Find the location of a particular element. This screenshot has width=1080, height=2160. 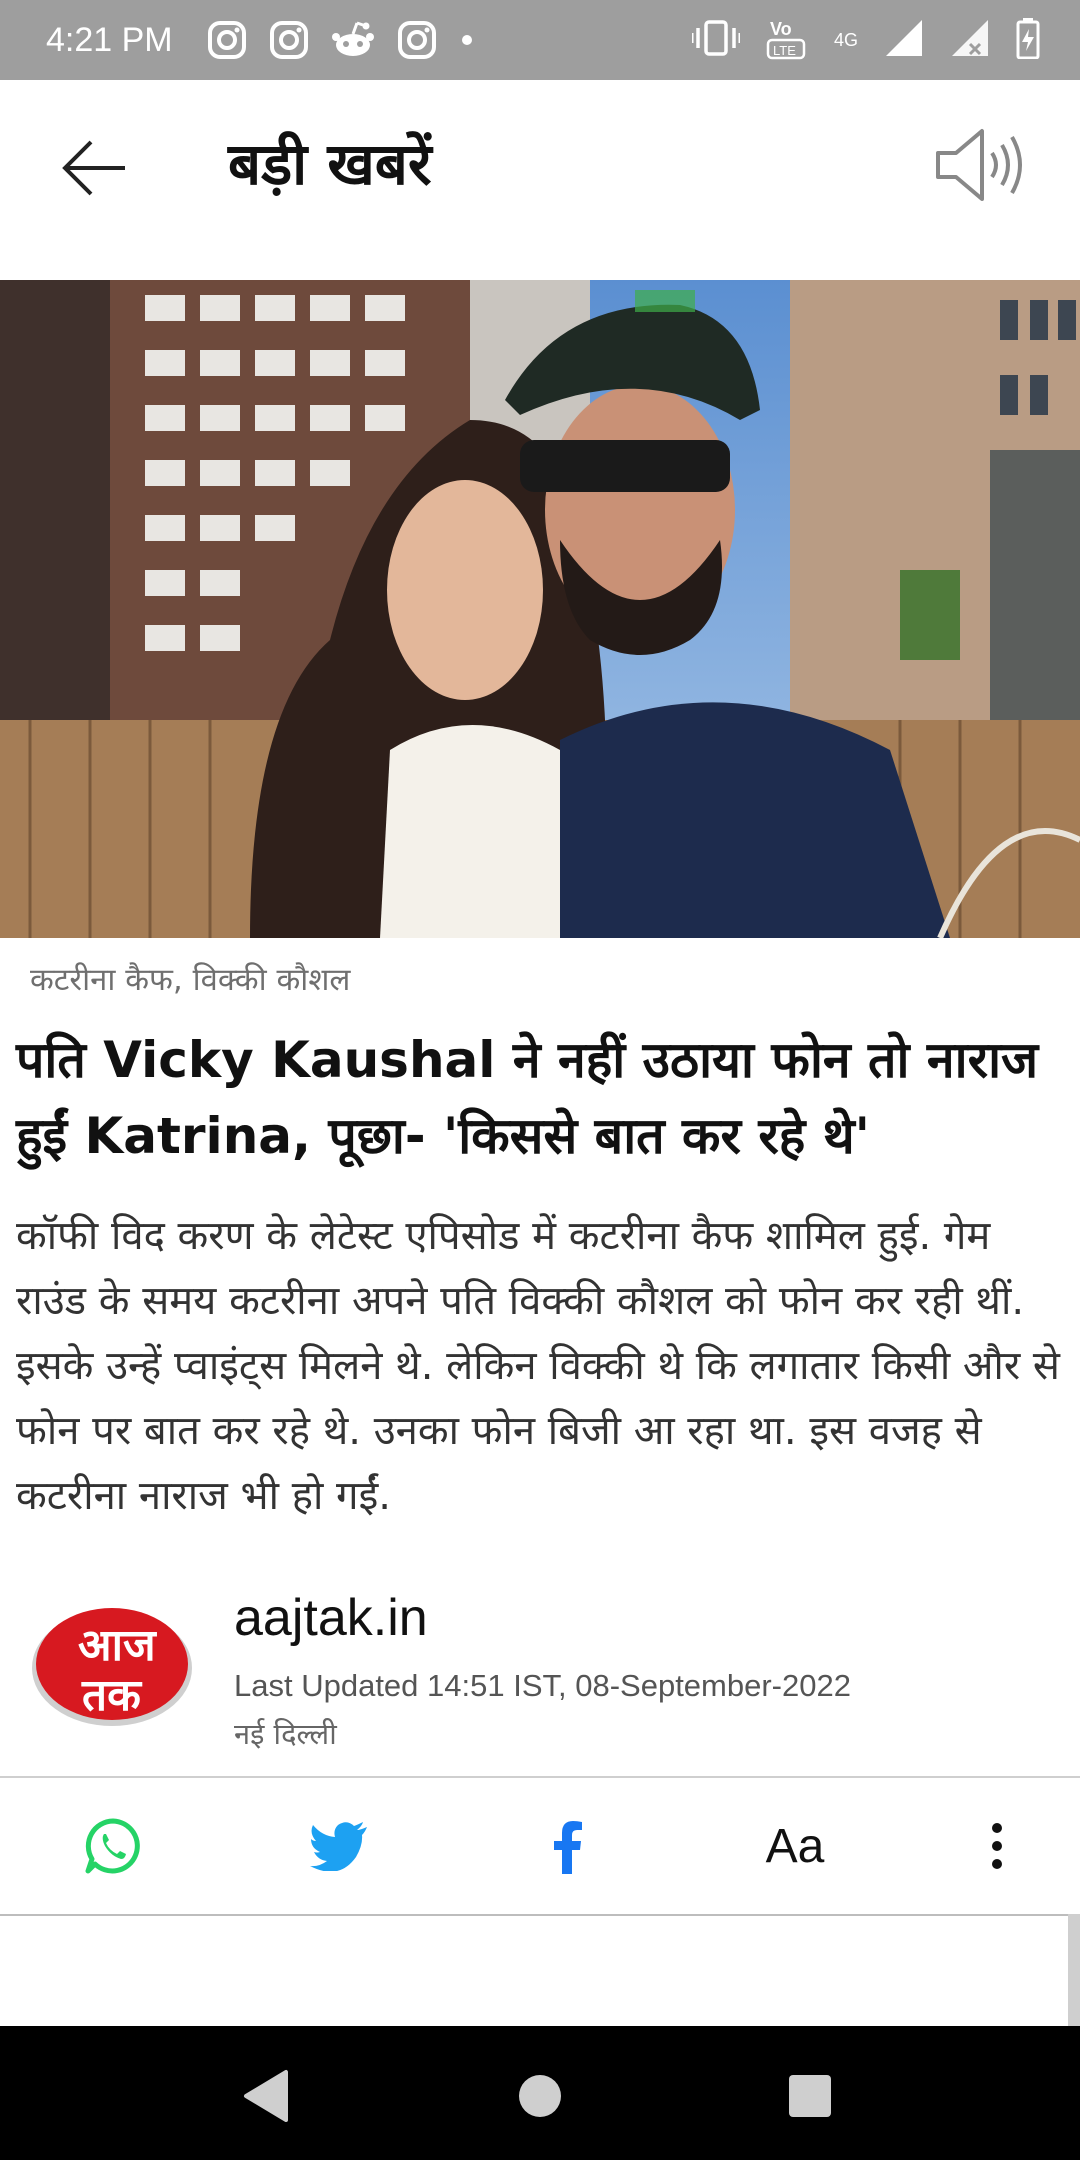

nav-back-icon is located at coordinates (266, 2096).